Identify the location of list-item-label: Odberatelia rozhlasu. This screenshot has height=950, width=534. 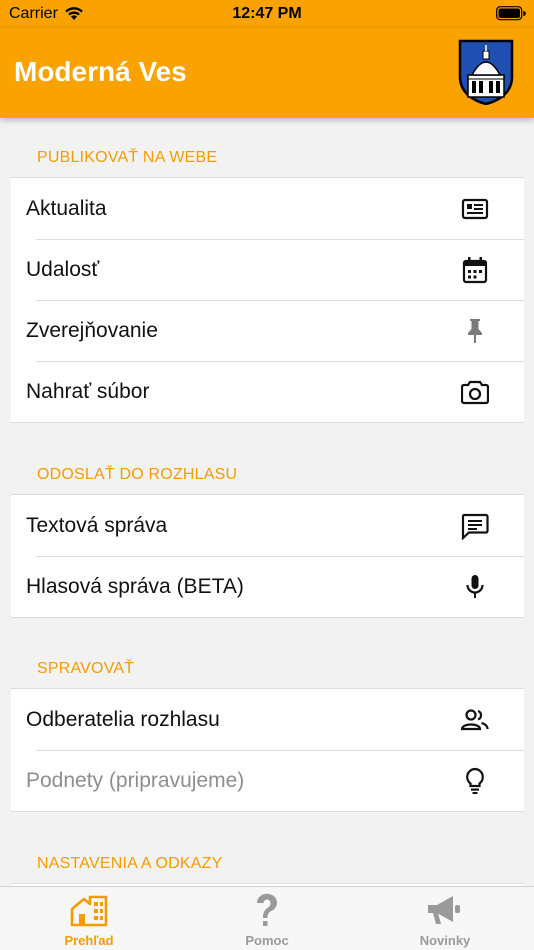
(123, 719).